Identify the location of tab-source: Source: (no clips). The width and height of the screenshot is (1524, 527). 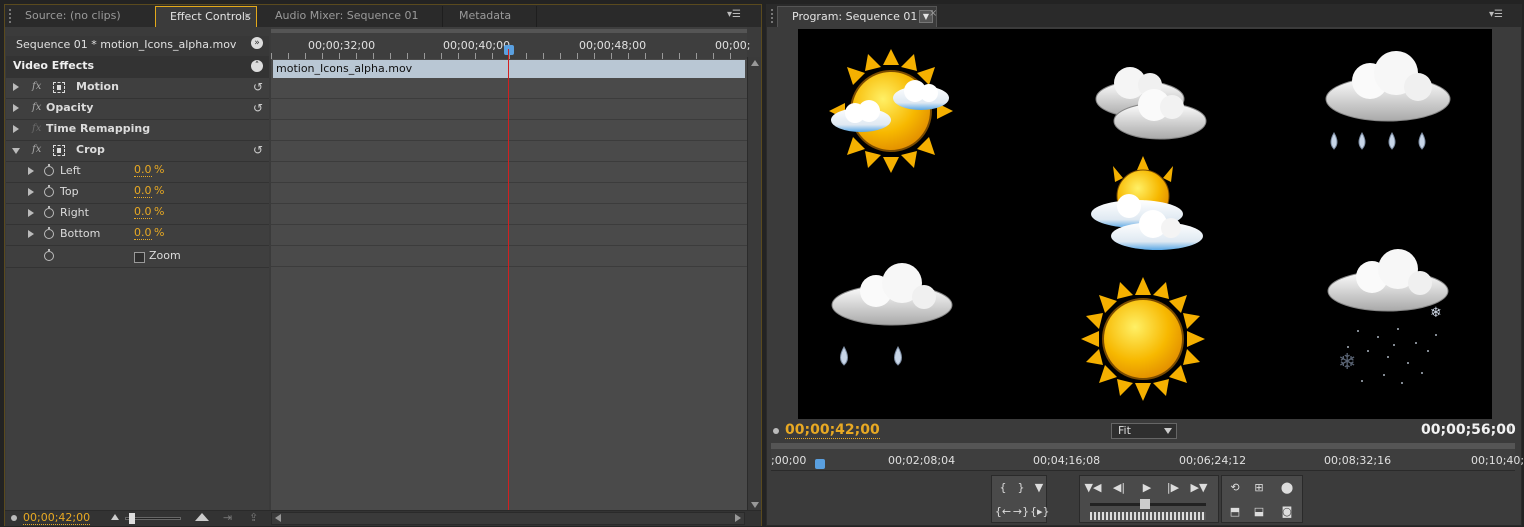
(84, 16).